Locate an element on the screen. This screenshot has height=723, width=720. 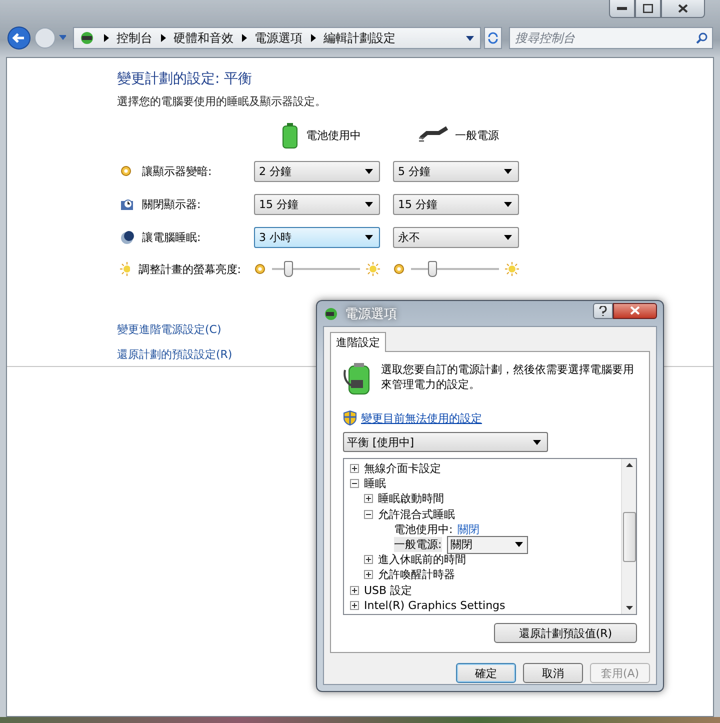
breadcrumb-item: 電源選項 is located at coordinates (278, 38).